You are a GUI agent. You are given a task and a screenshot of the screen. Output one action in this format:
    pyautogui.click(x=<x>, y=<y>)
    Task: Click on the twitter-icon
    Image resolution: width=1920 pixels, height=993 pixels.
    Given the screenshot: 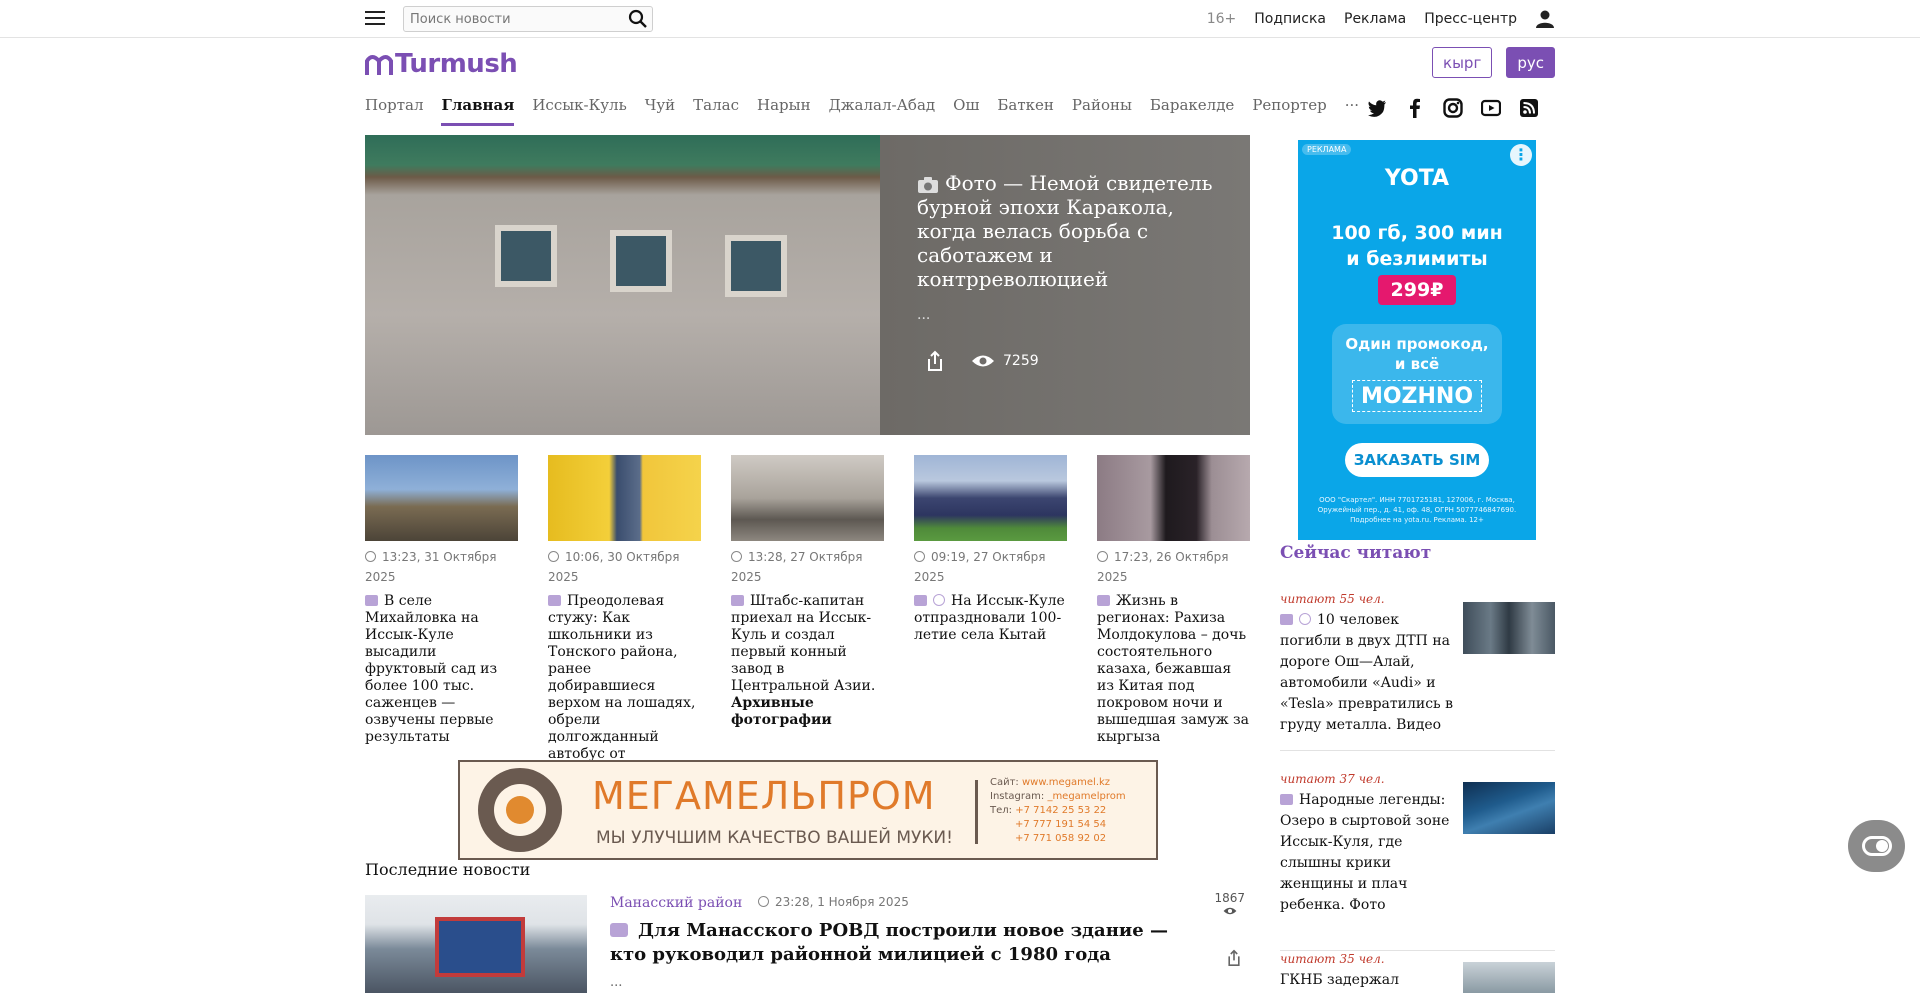 What is the action you would take?
    pyautogui.click(x=1377, y=108)
    